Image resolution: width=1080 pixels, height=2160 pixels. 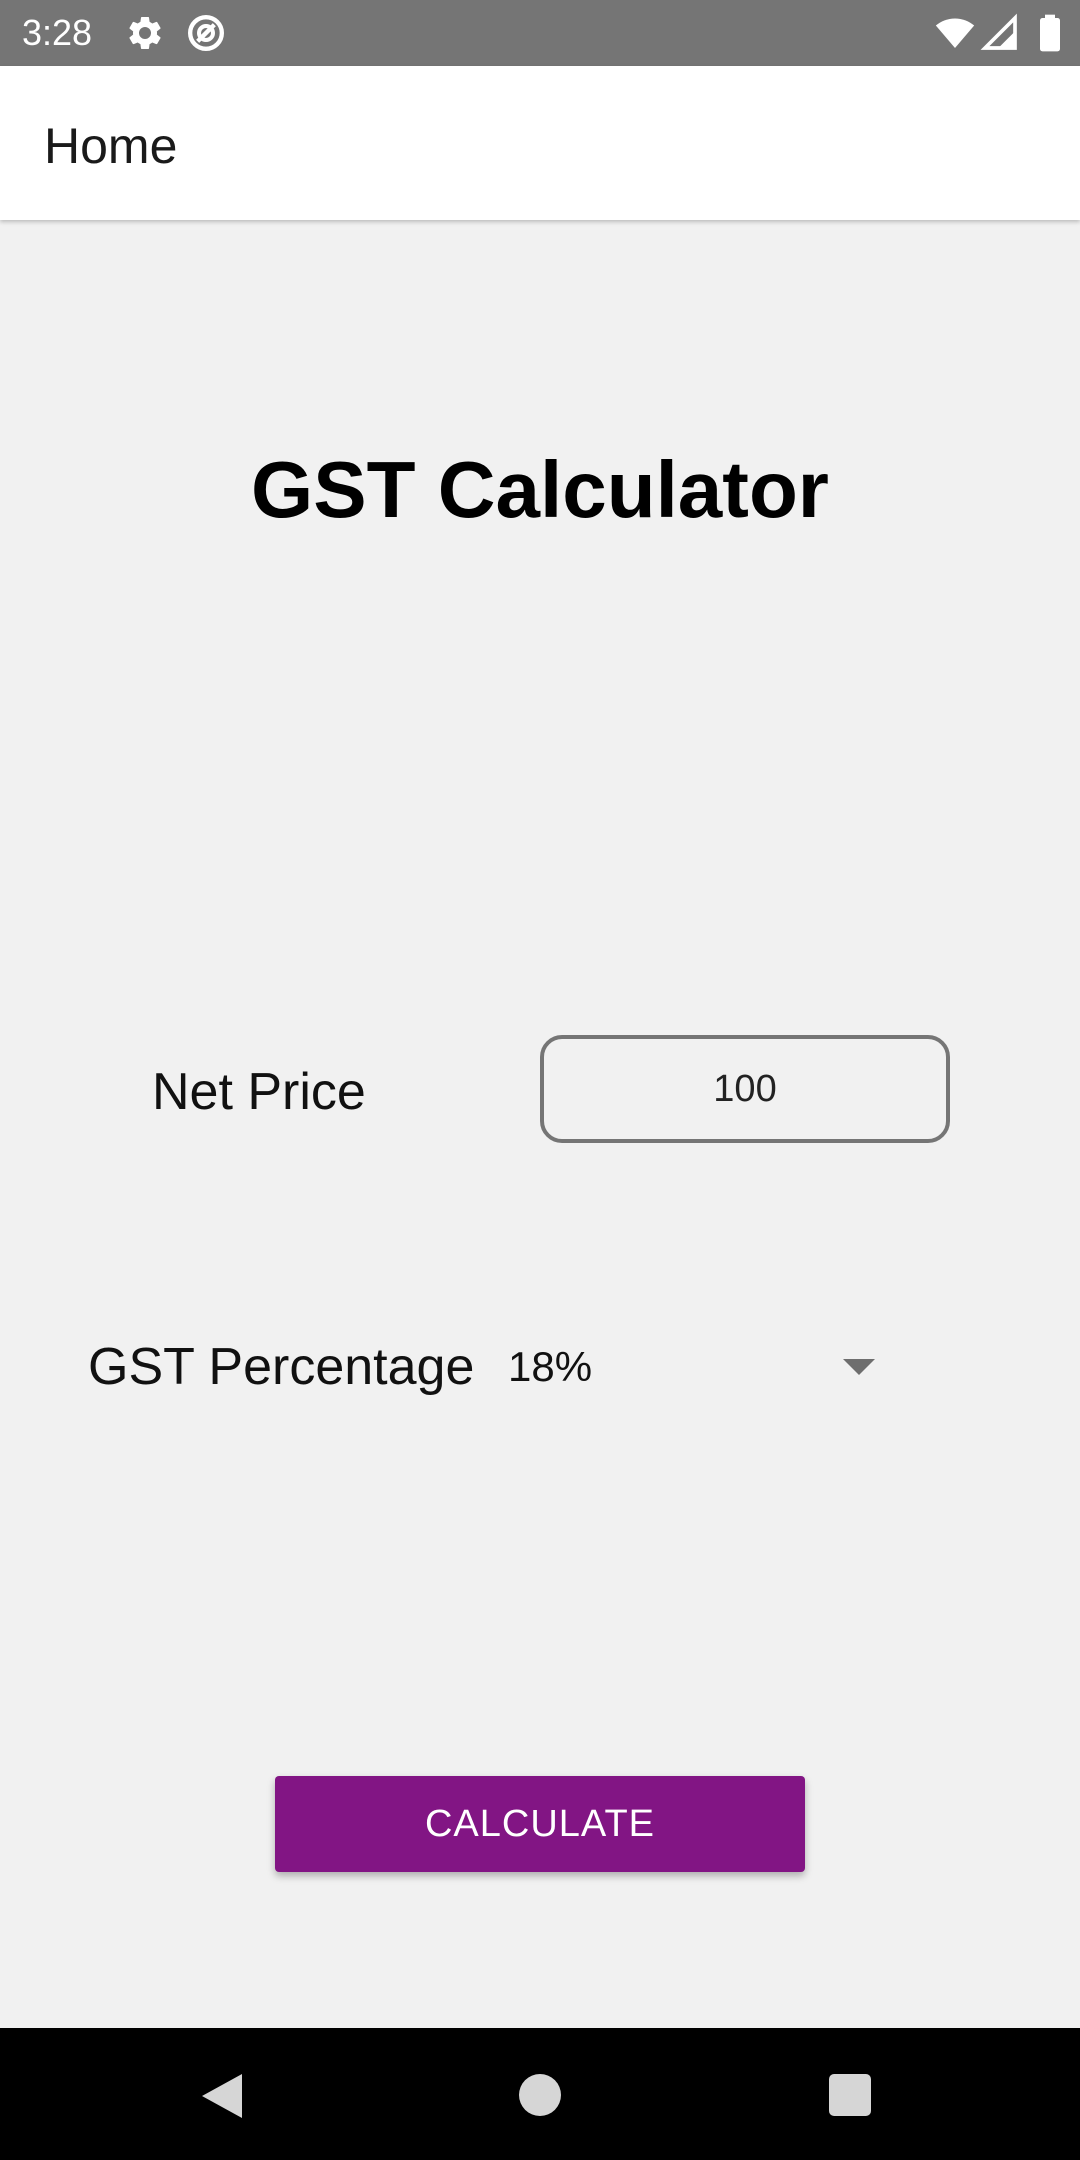 What do you see at coordinates (695, 1367) in the screenshot?
I see `gst-percentage-dropdown: 18%` at bounding box center [695, 1367].